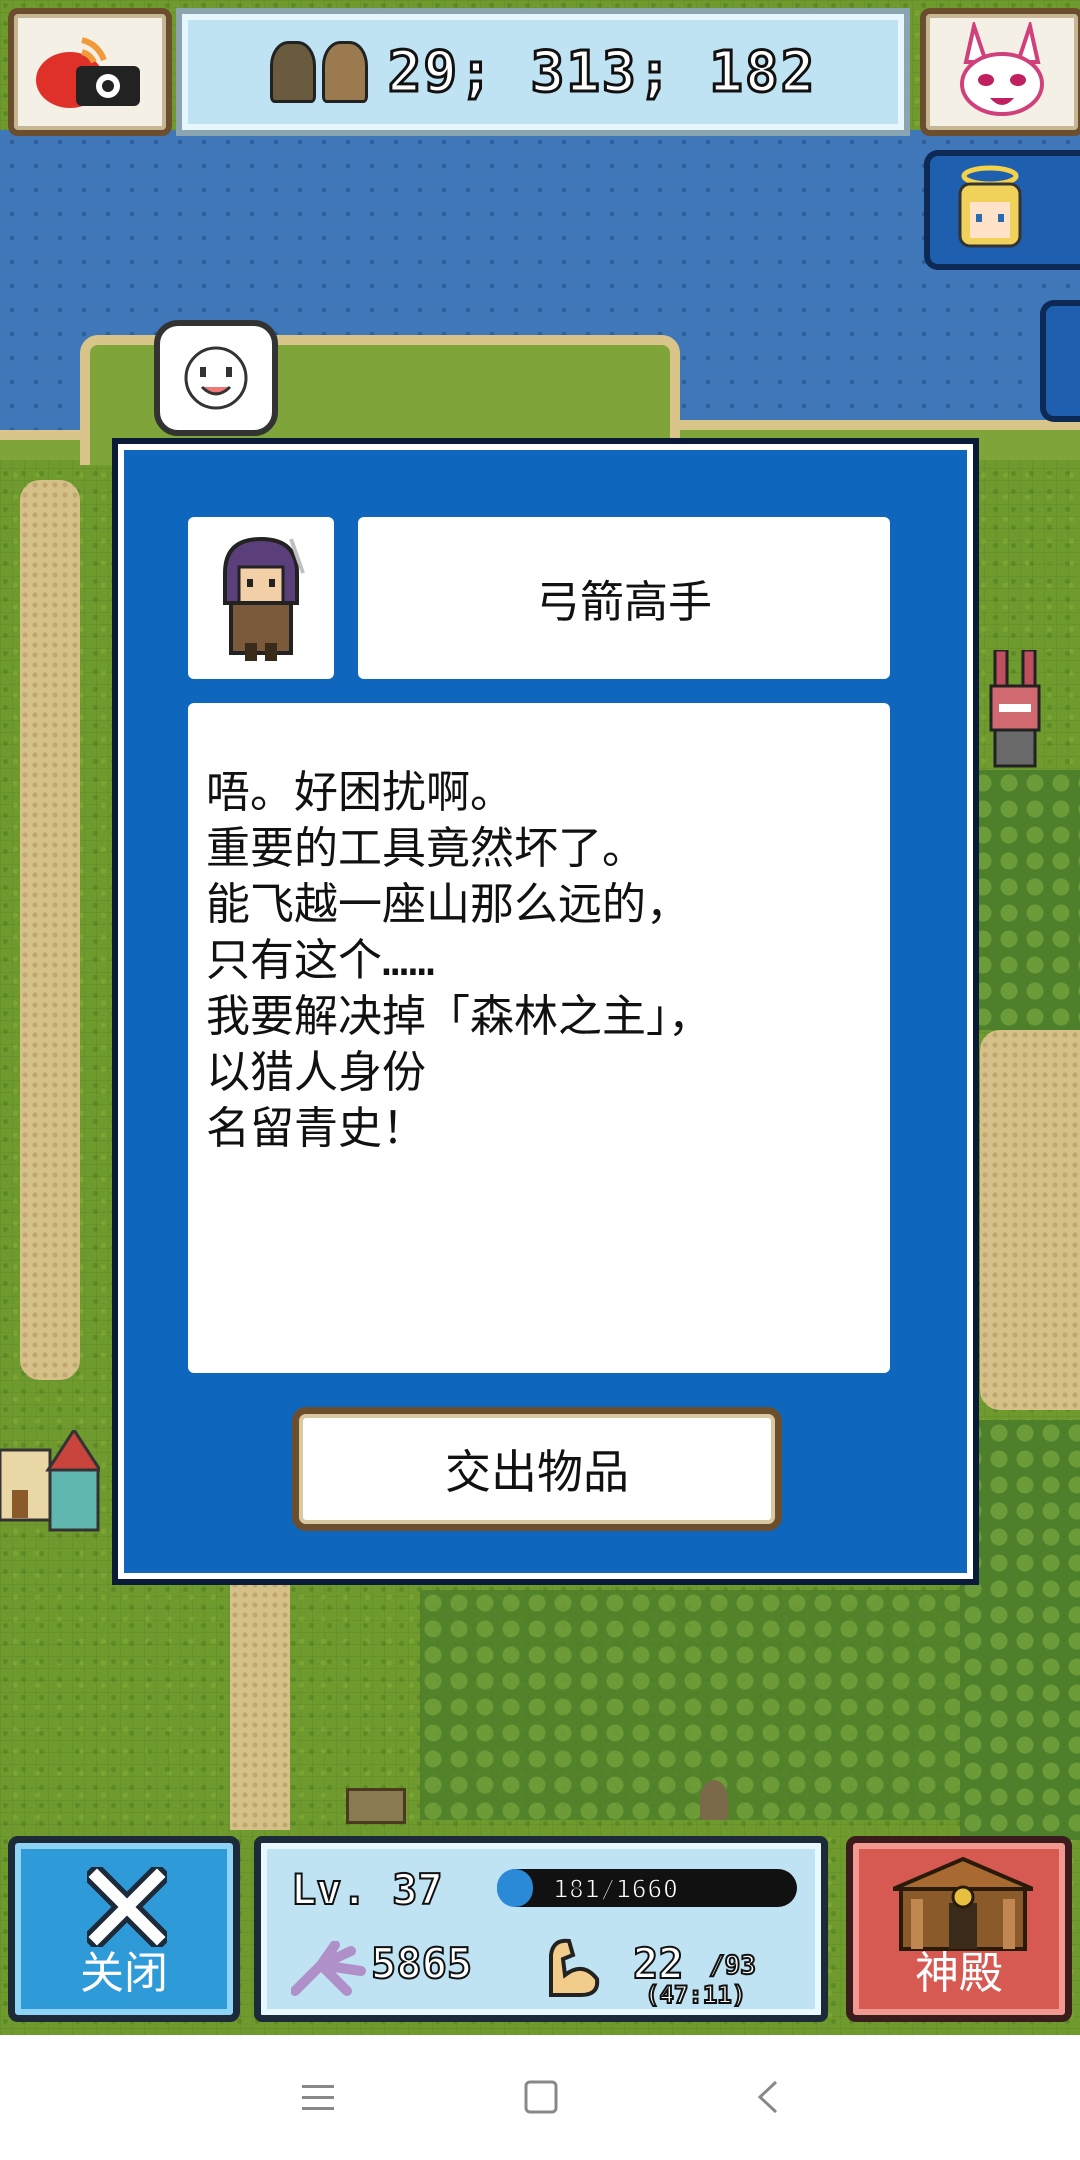 Image resolution: width=1080 pixels, height=2160 pixels. I want to click on smile-face-icon, so click(216, 378).